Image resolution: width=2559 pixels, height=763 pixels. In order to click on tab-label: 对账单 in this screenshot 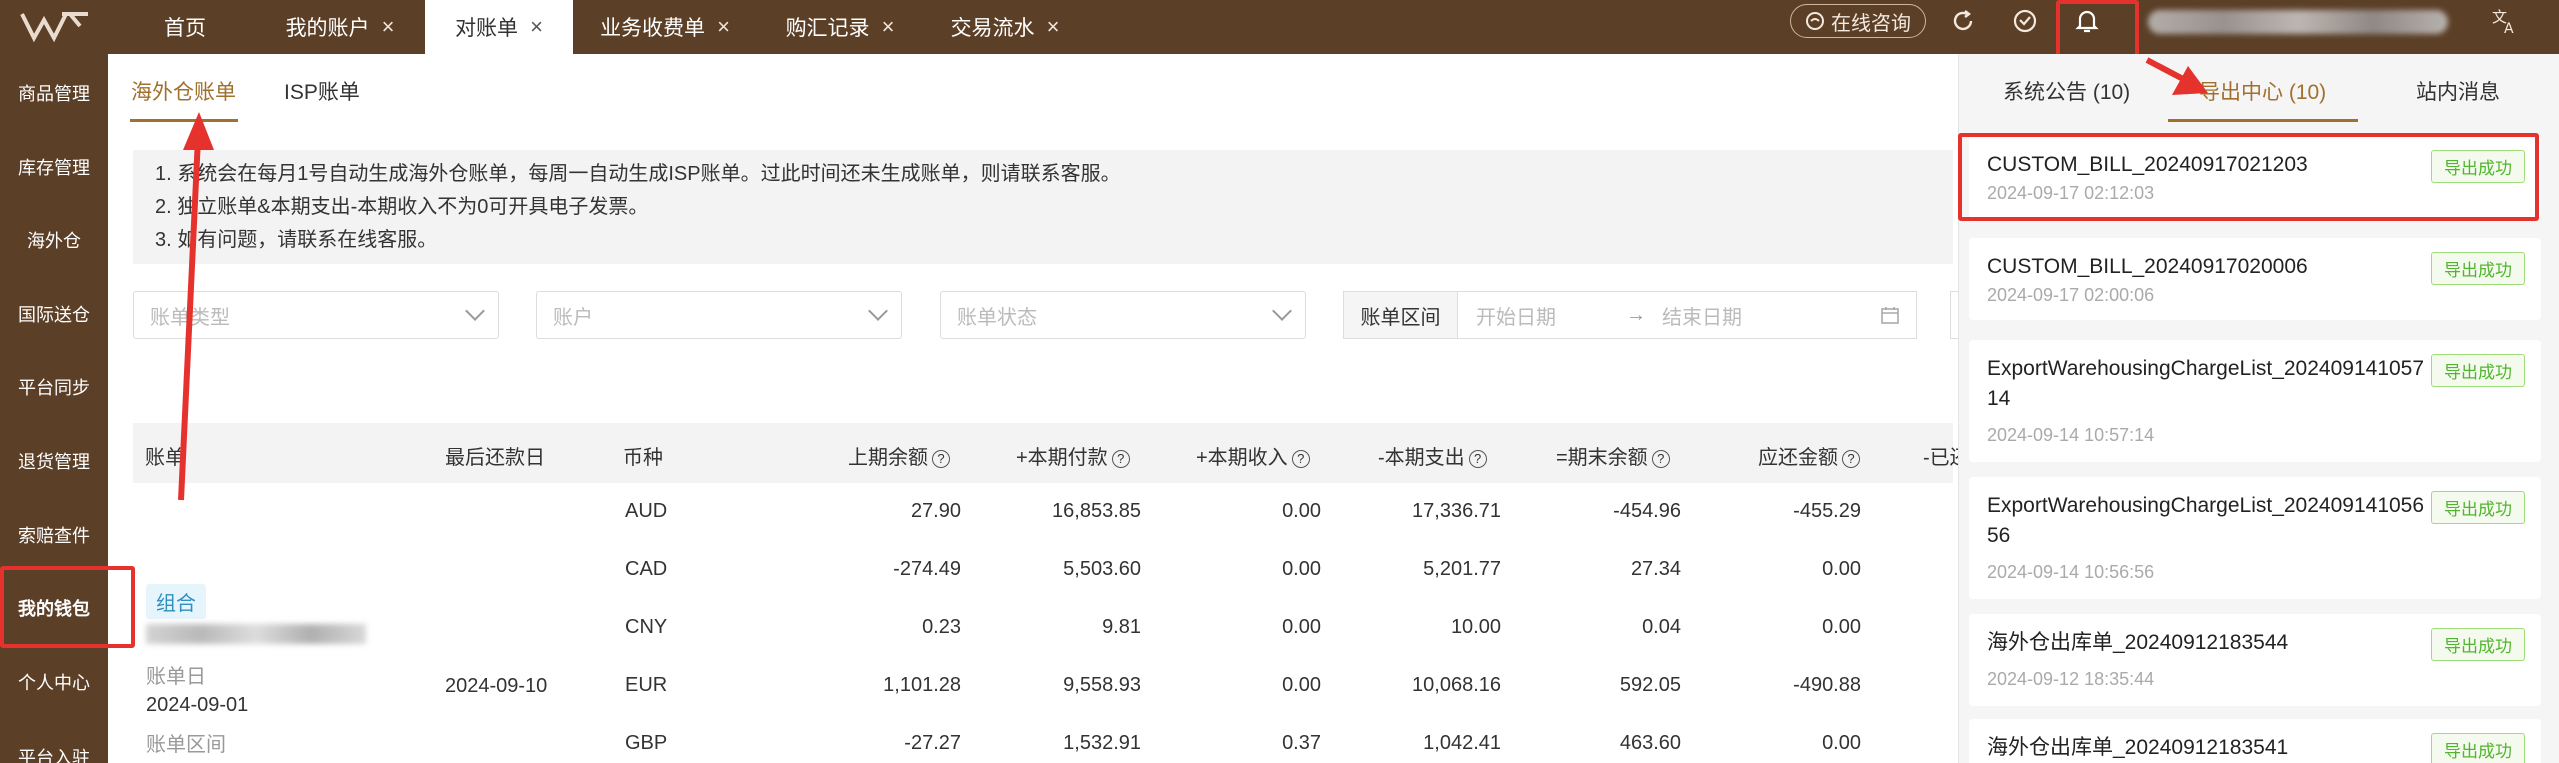, I will do `click(487, 28)`.